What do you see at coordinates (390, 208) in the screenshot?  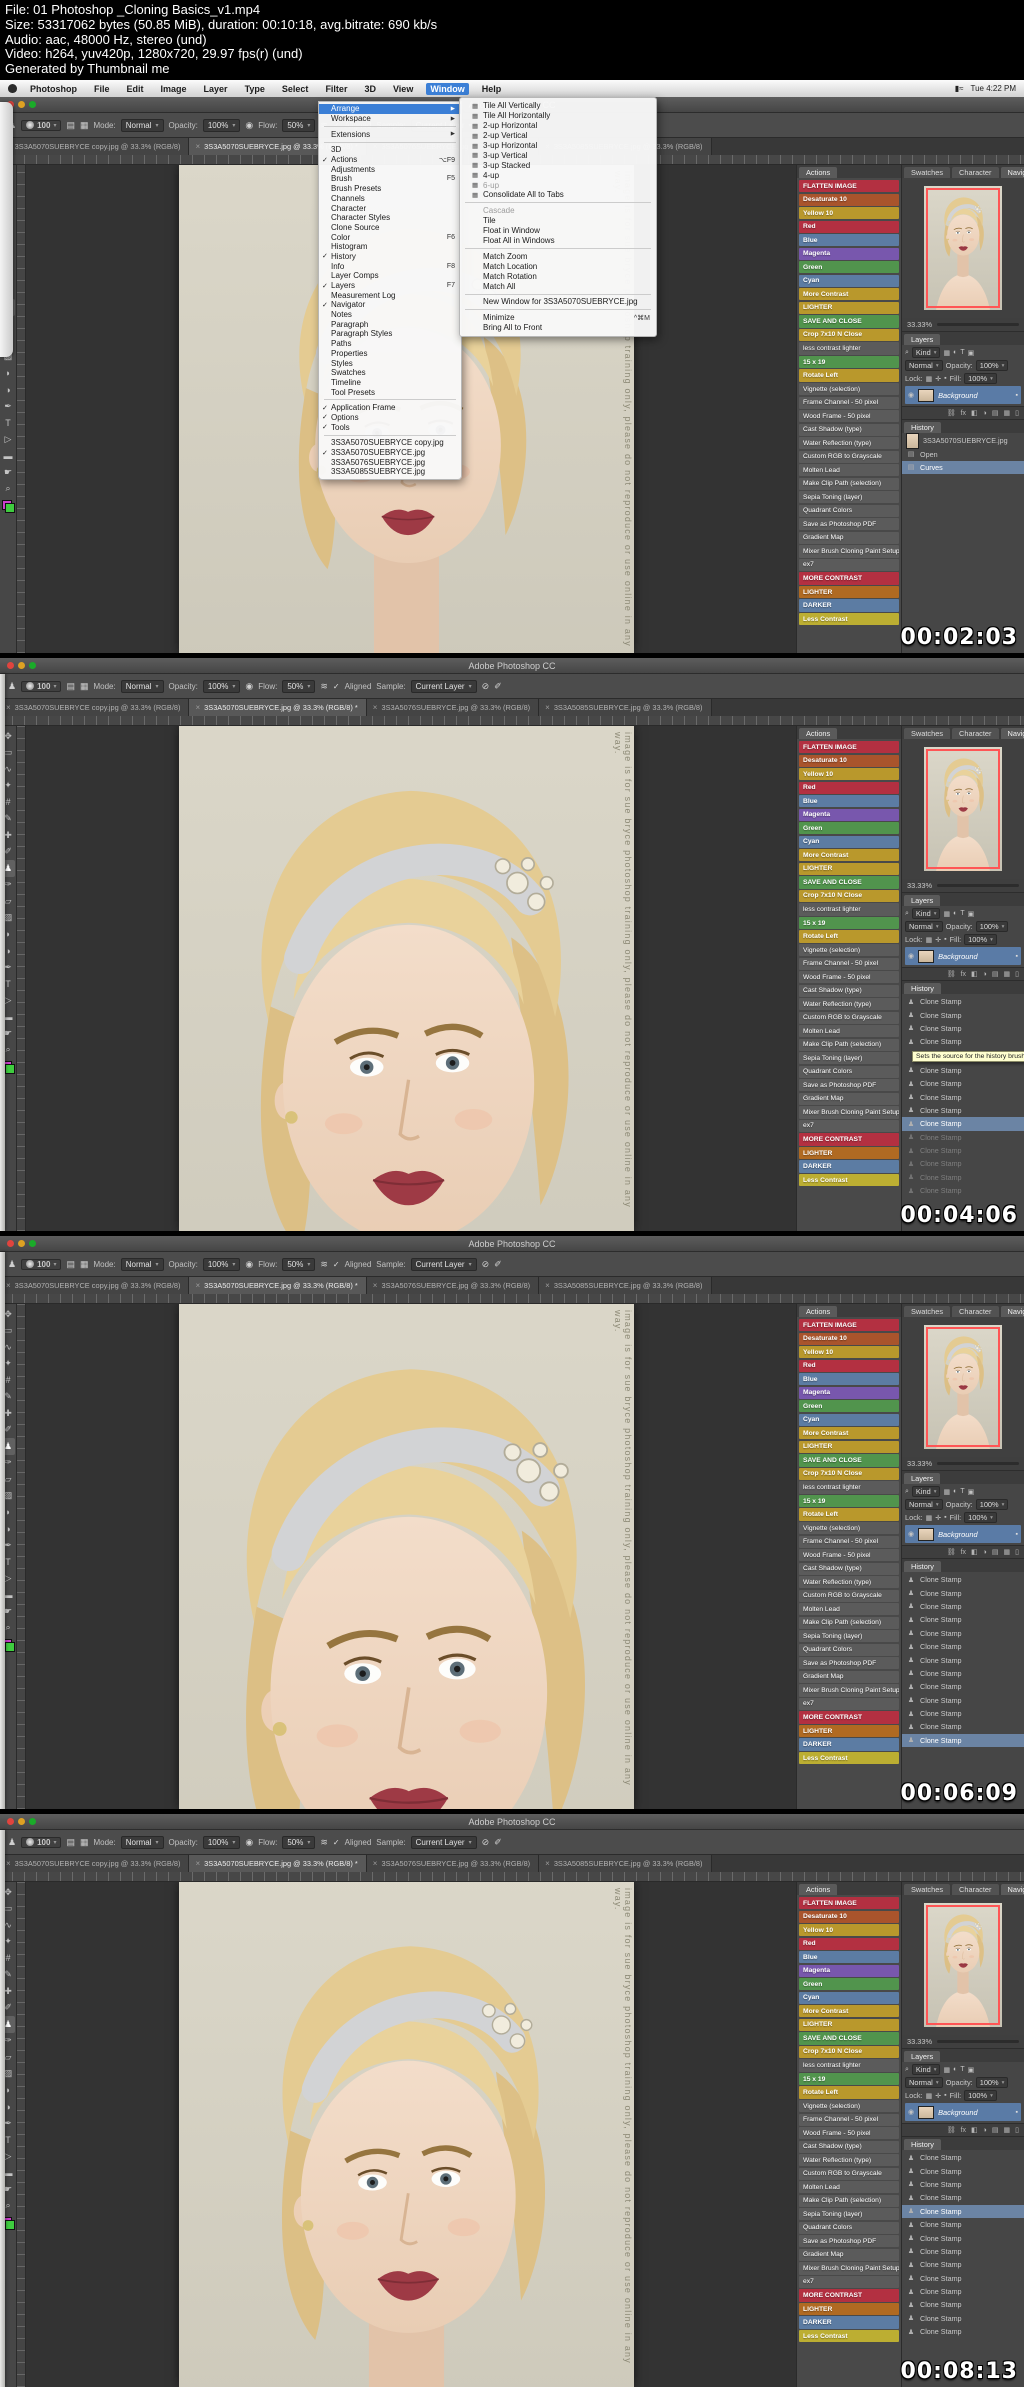 I see `menu-item: Character` at bounding box center [390, 208].